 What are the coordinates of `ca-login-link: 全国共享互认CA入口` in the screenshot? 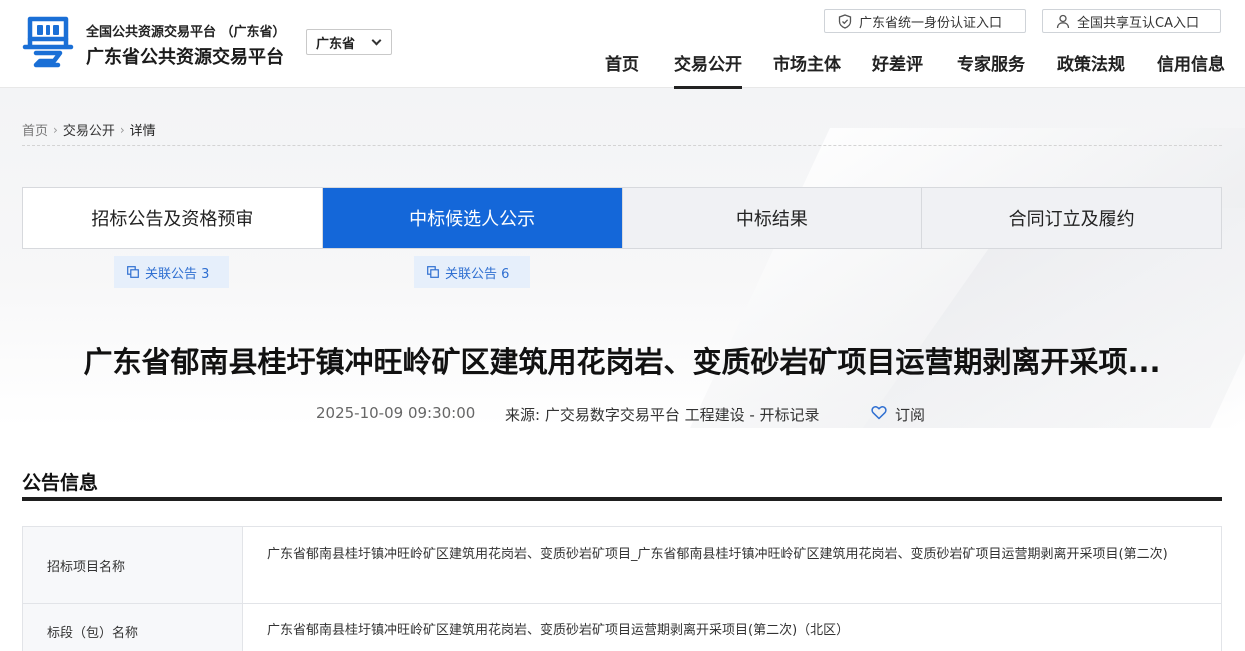 It's located at (1131, 21).